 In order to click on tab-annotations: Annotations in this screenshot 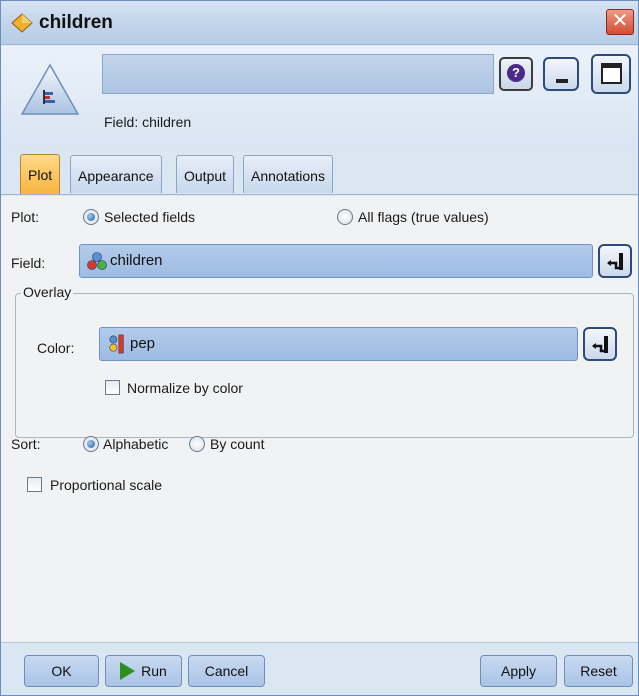, I will do `click(288, 174)`.